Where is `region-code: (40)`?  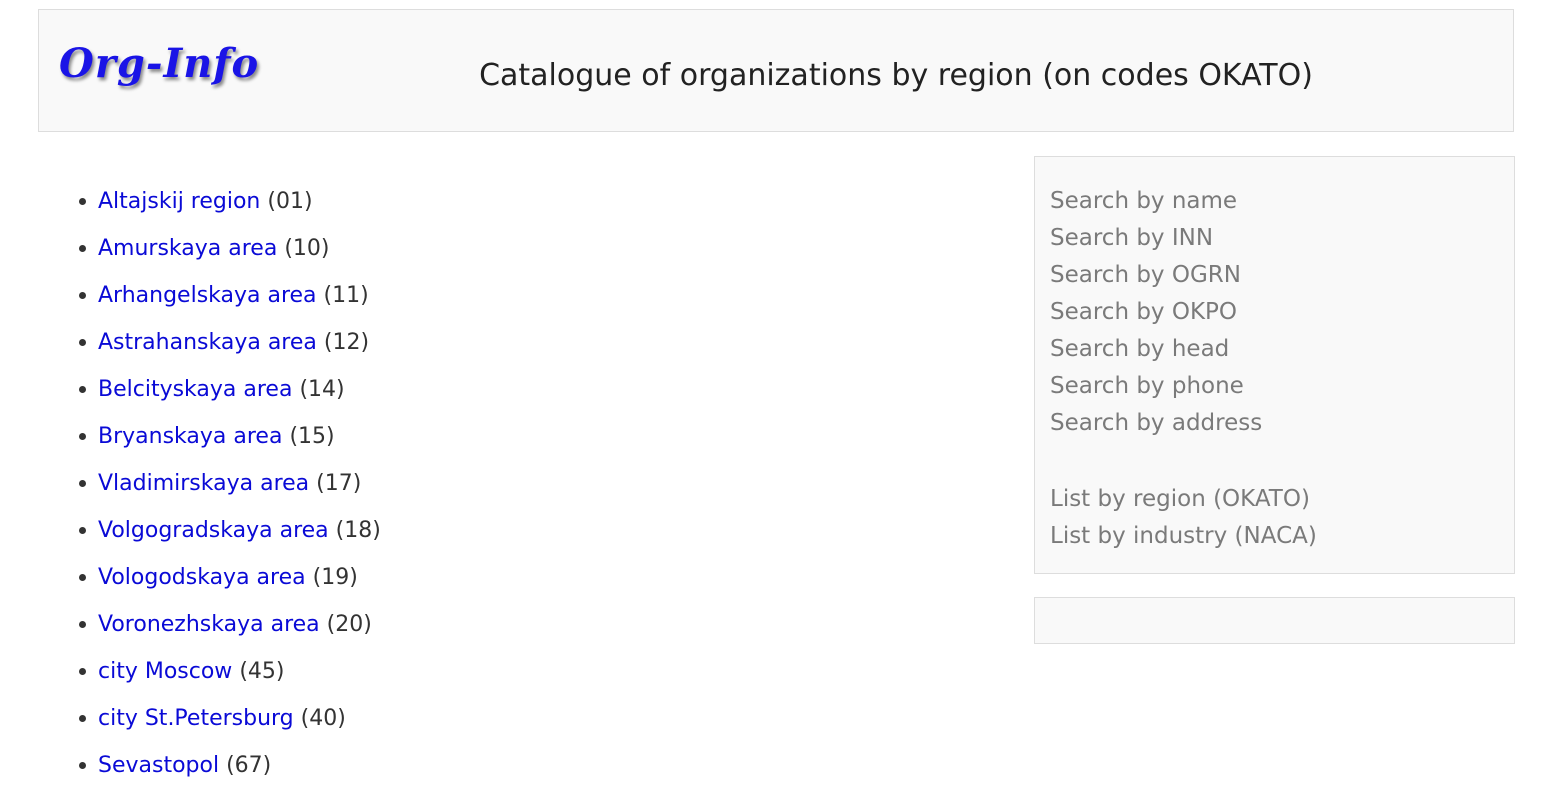
region-code: (40) is located at coordinates (323, 718).